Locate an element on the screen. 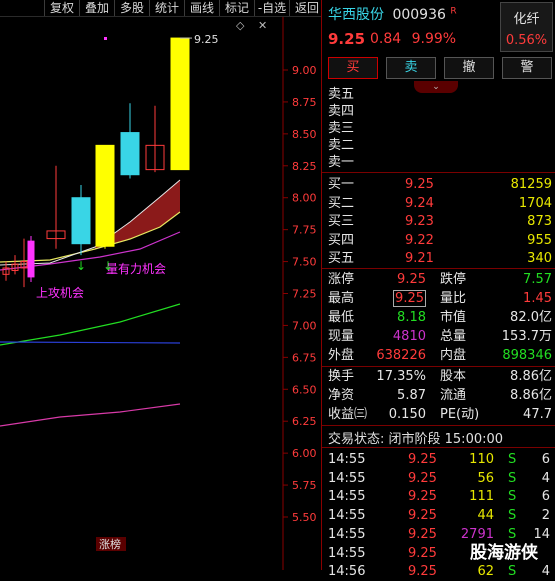 This screenshot has width=555, height=581. stat-label: 量比 is located at coordinates (453, 298).